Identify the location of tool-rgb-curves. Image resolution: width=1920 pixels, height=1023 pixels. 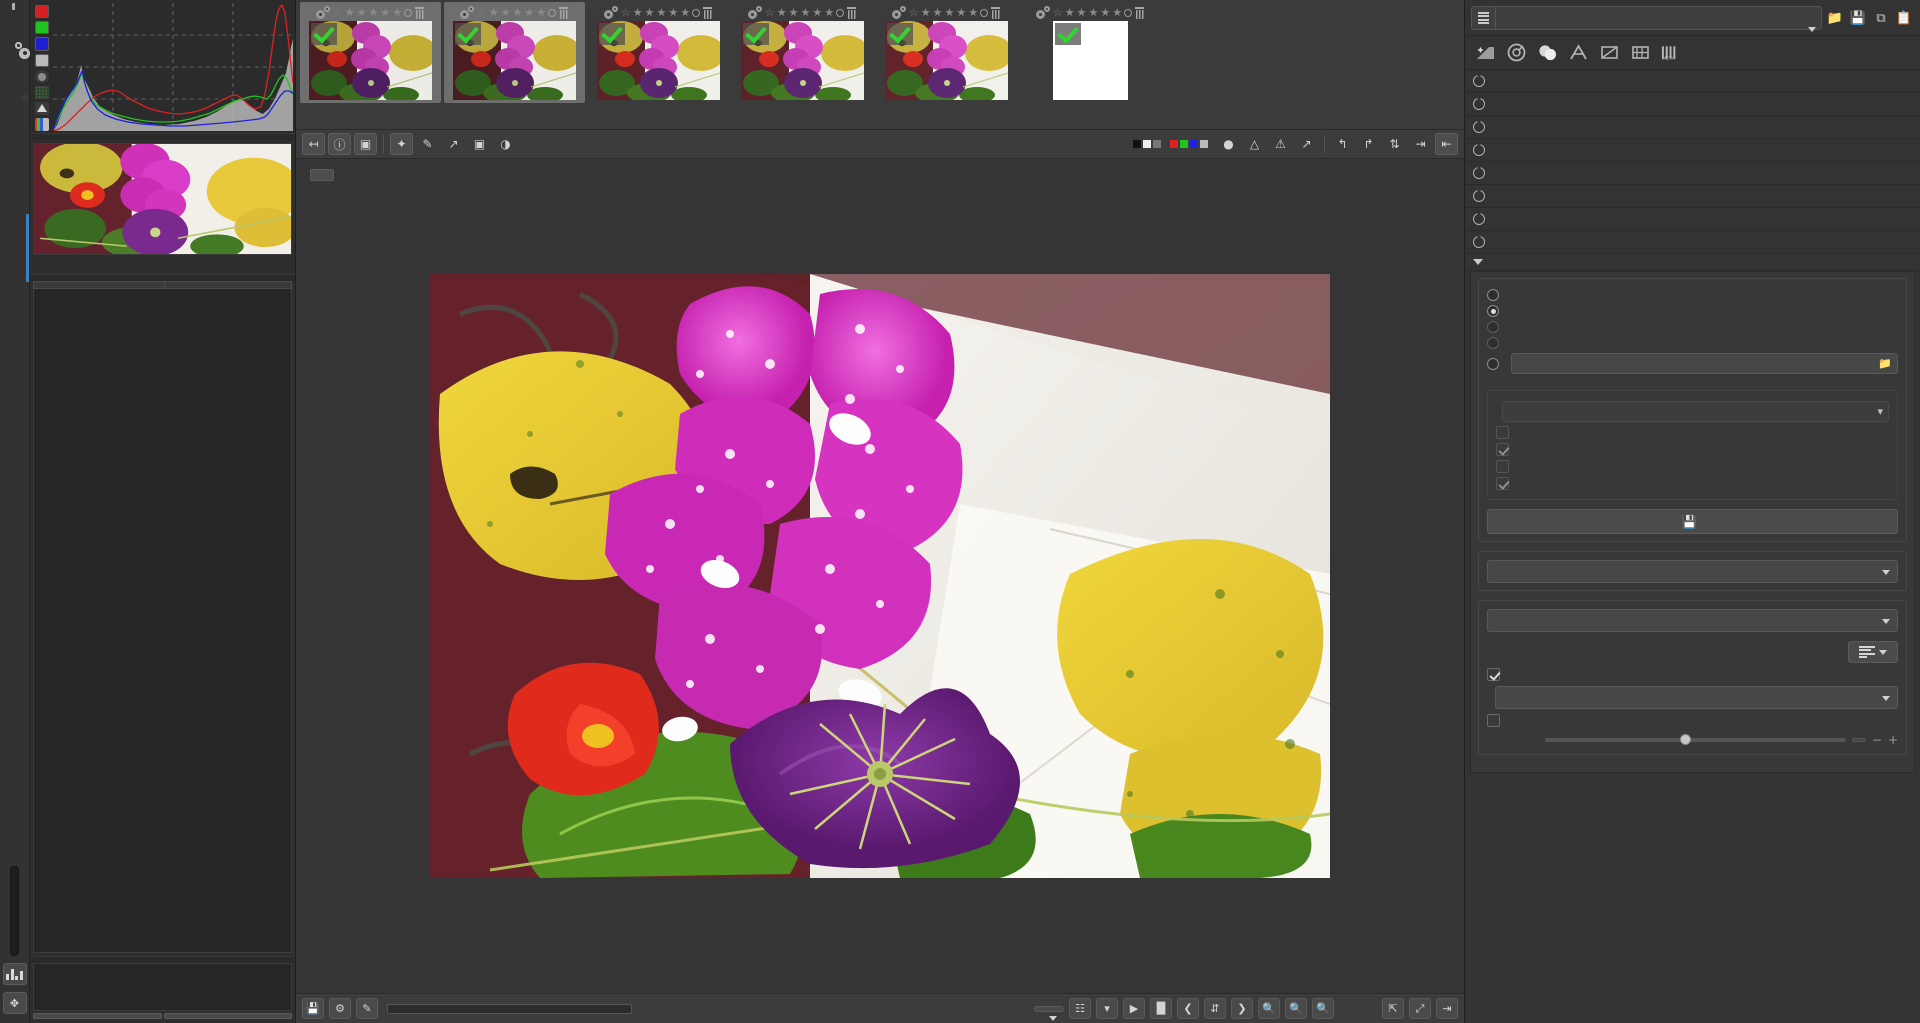
(1692, 219).